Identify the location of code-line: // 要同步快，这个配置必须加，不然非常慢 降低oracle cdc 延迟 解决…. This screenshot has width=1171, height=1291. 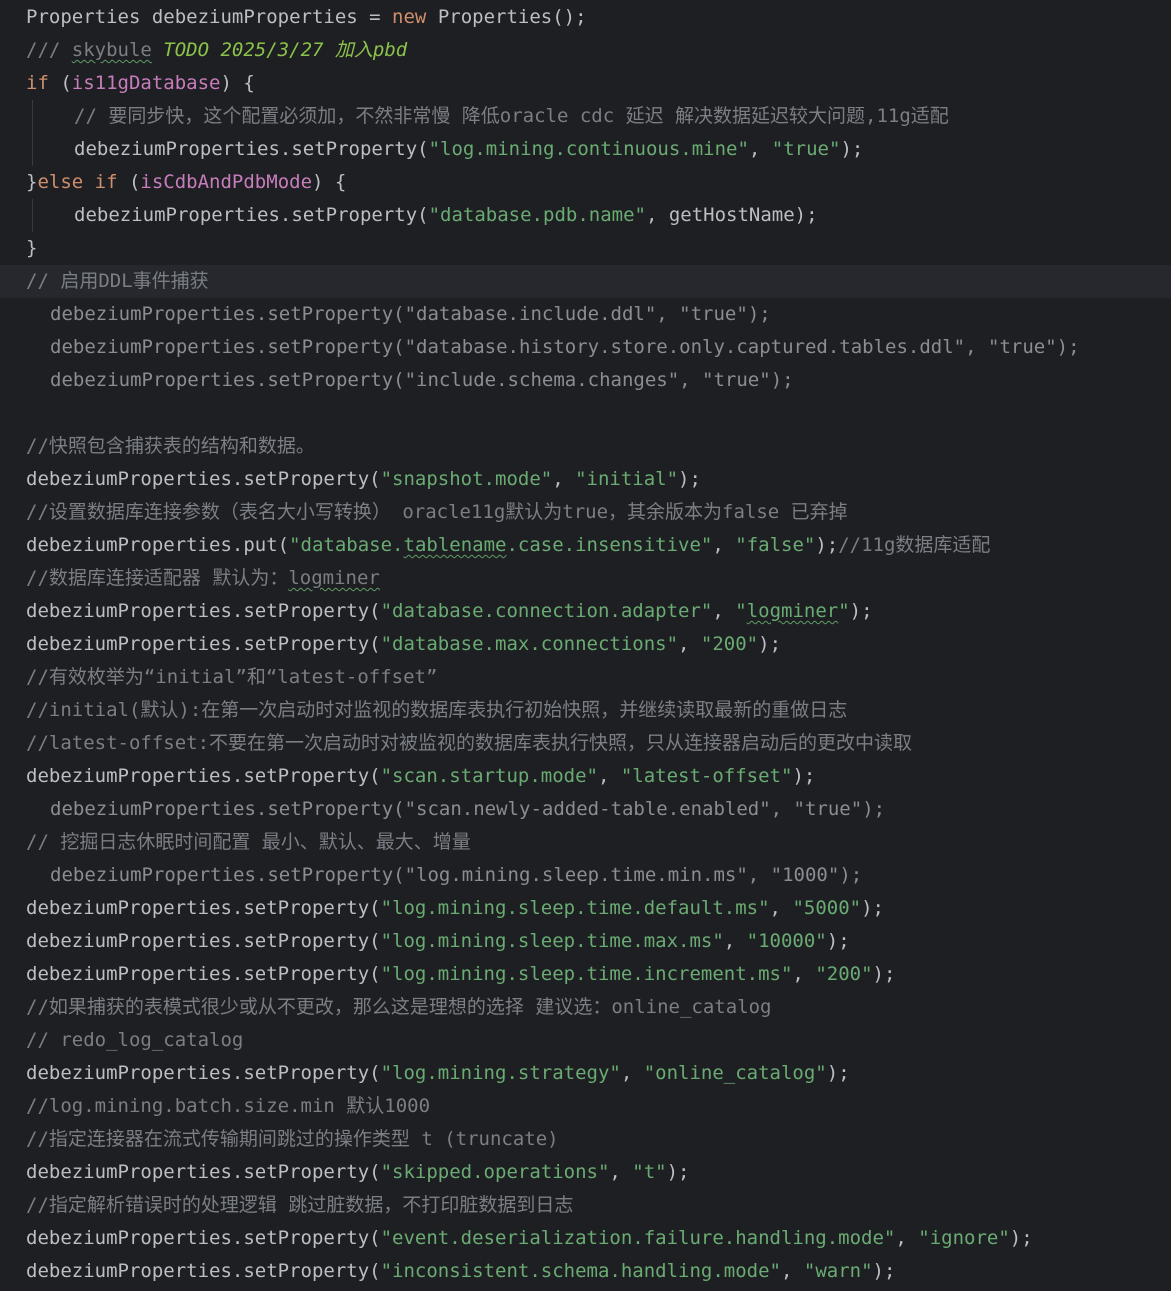
(585, 116).